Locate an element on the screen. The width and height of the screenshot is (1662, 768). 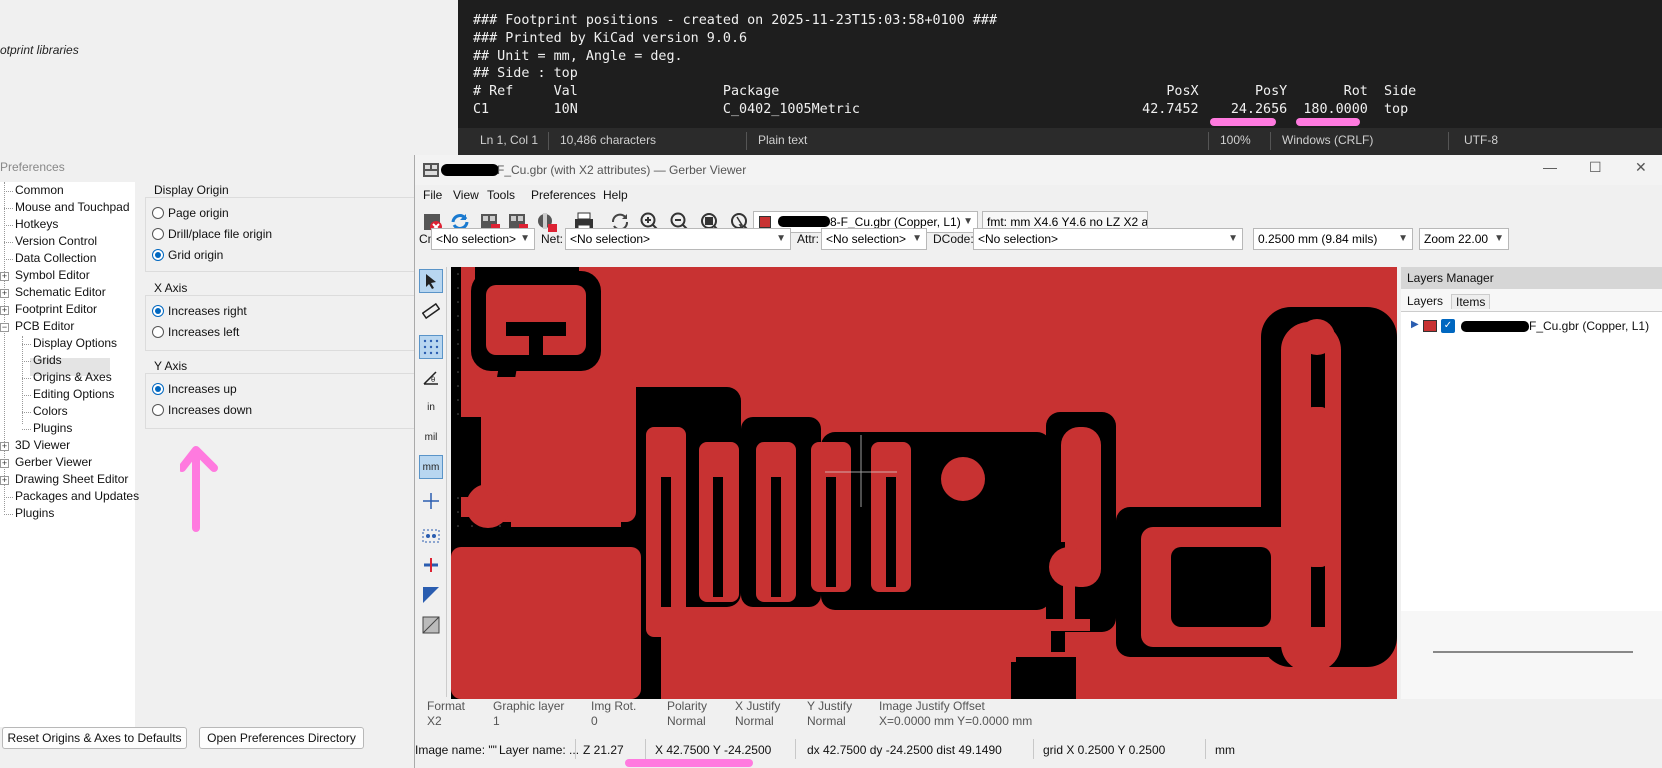
line-endings: Windows (CRLF) is located at coordinates (1327, 140).